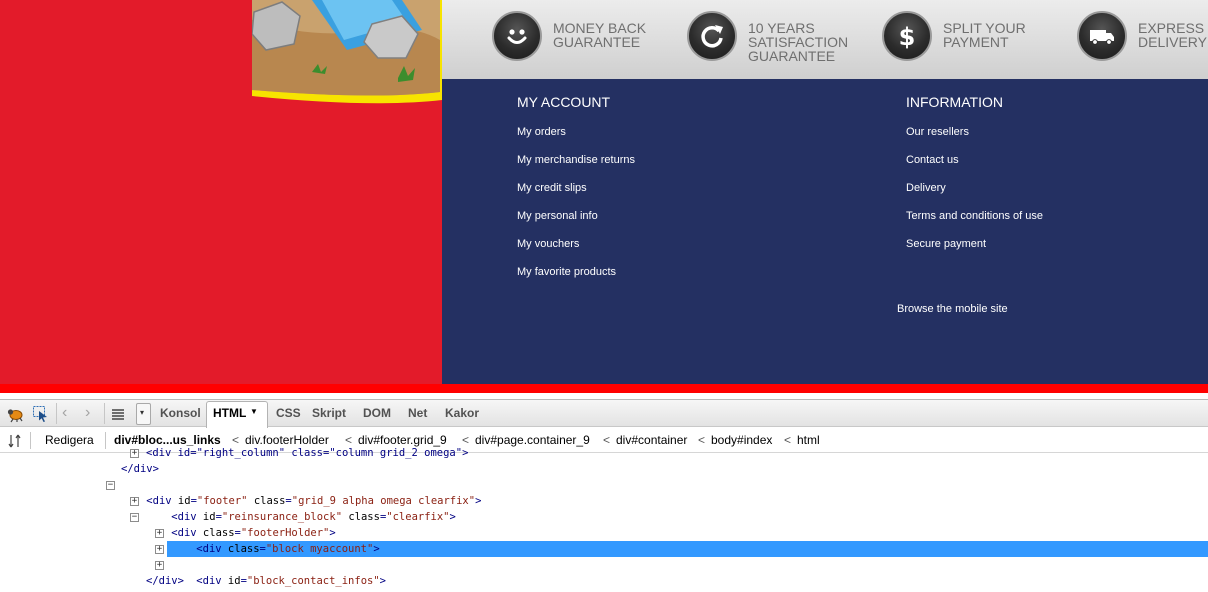 The image size is (1208, 592). I want to click on attr-name: id, so click(234, 581).